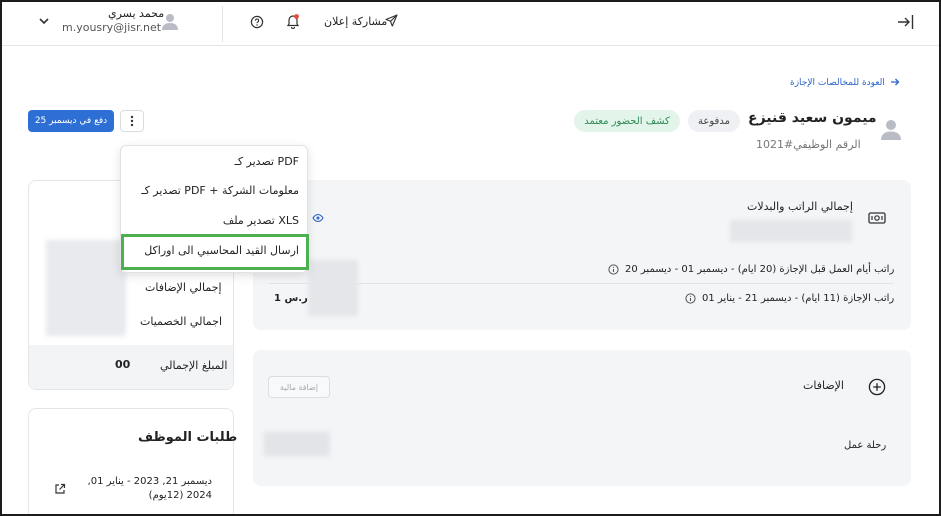 The image size is (941, 516). Describe the element at coordinates (299, 387) in the screenshot. I see `add-financial-button: إضافة مالية` at that location.